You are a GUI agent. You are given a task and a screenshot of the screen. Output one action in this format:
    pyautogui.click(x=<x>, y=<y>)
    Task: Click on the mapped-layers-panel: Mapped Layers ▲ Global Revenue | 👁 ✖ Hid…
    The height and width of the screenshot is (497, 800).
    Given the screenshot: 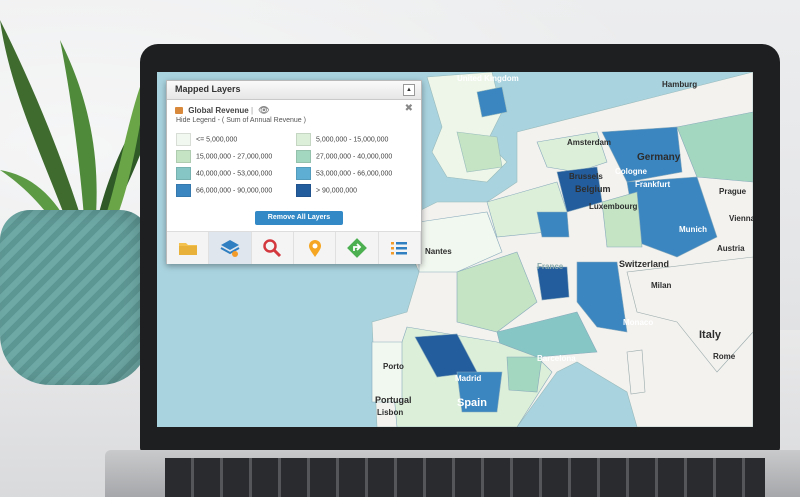 What is the action you would take?
    pyautogui.click(x=294, y=172)
    